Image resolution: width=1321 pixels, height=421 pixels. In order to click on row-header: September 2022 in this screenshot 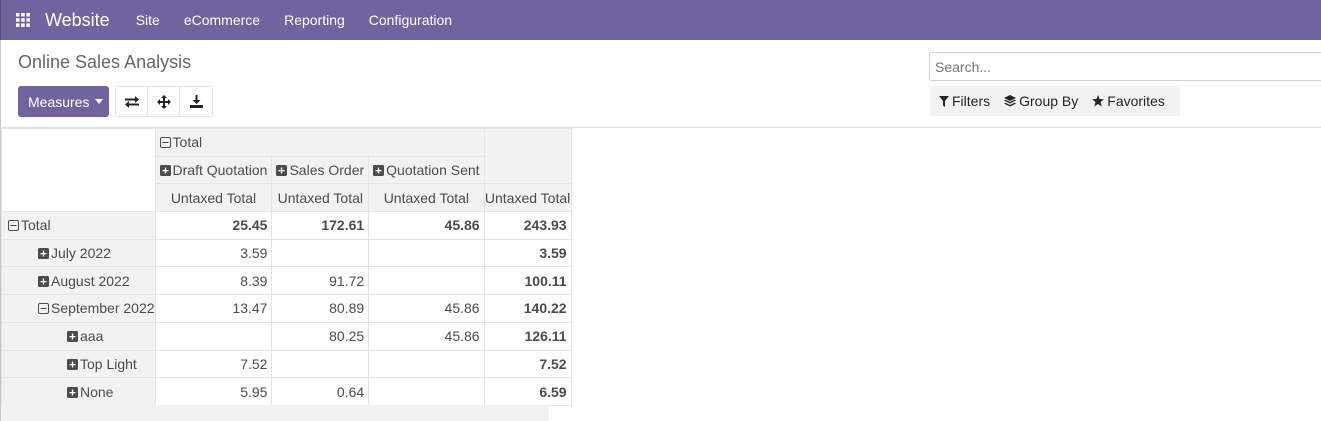, I will do `click(78, 308)`.